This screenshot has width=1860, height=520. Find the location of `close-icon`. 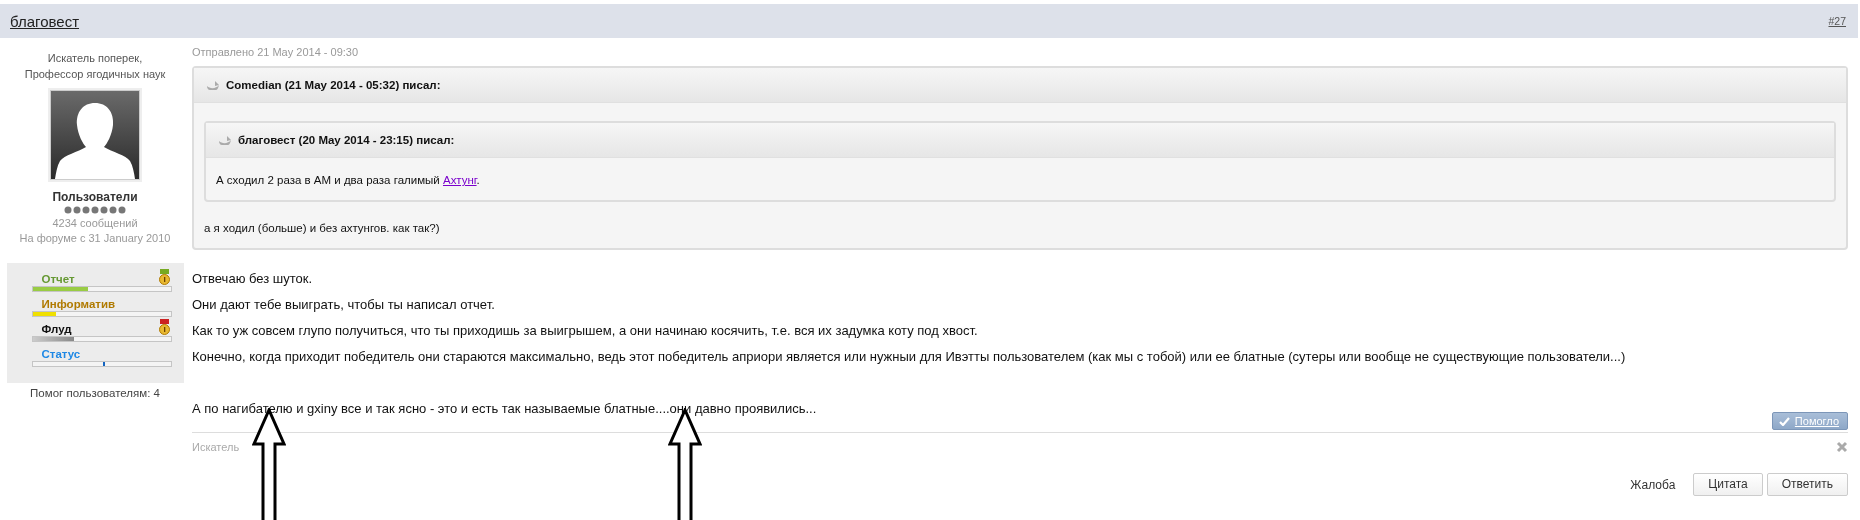

close-icon is located at coordinates (1842, 447).